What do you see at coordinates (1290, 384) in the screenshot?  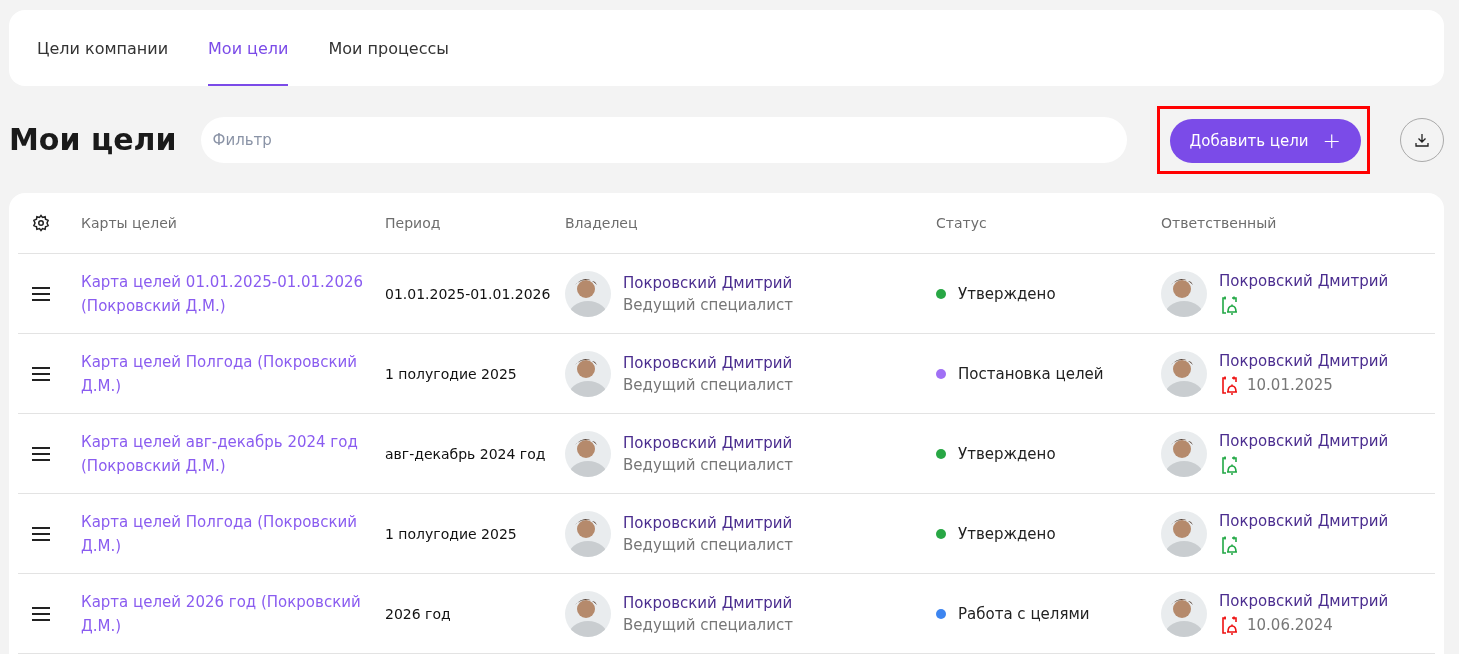 I see `due-date: 10.01.2025` at bounding box center [1290, 384].